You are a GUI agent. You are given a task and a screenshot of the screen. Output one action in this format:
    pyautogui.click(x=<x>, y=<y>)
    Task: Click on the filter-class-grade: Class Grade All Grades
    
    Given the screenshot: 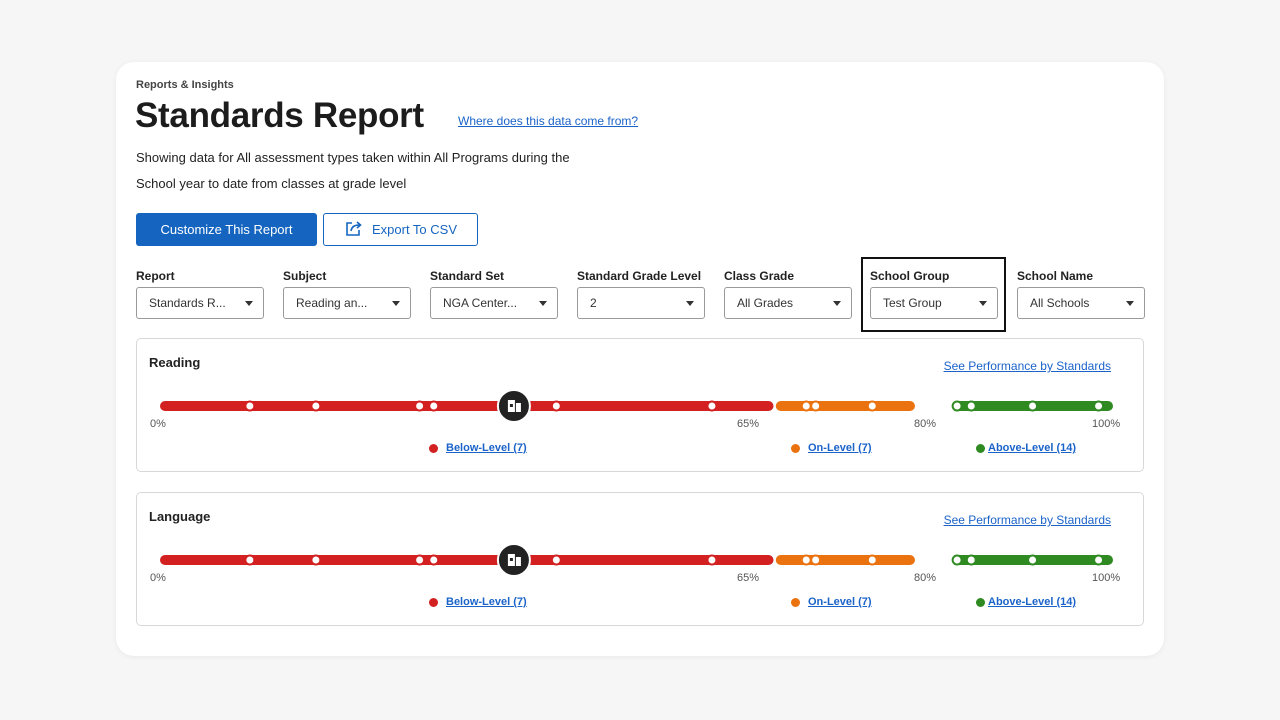 What is the action you would take?
    pyautogui.click(x=788, y=294)
    